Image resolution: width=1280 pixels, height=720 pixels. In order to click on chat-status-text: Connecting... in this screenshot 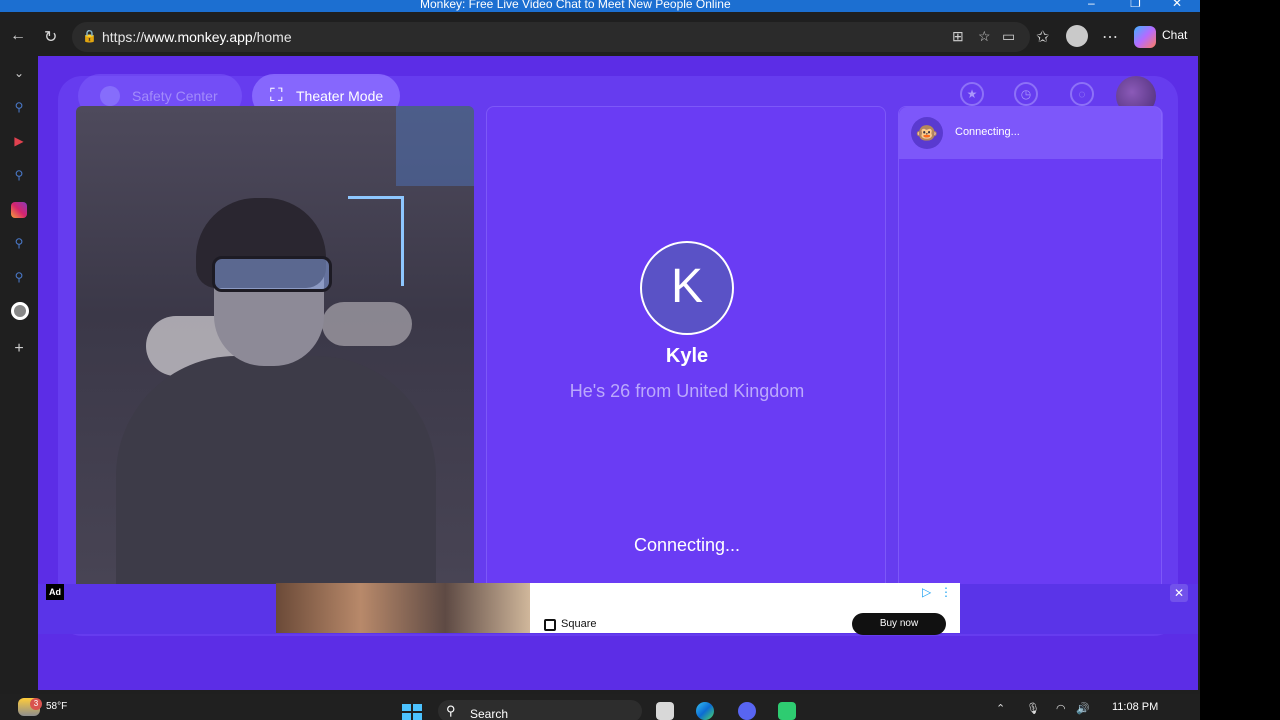, I will do `click(987, 132)`.